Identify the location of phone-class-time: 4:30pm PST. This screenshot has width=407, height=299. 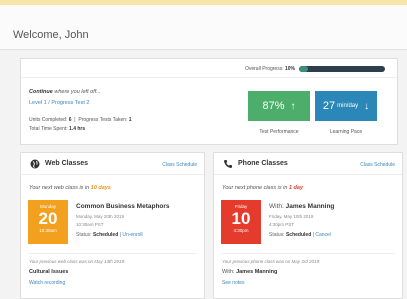
(282, 224).